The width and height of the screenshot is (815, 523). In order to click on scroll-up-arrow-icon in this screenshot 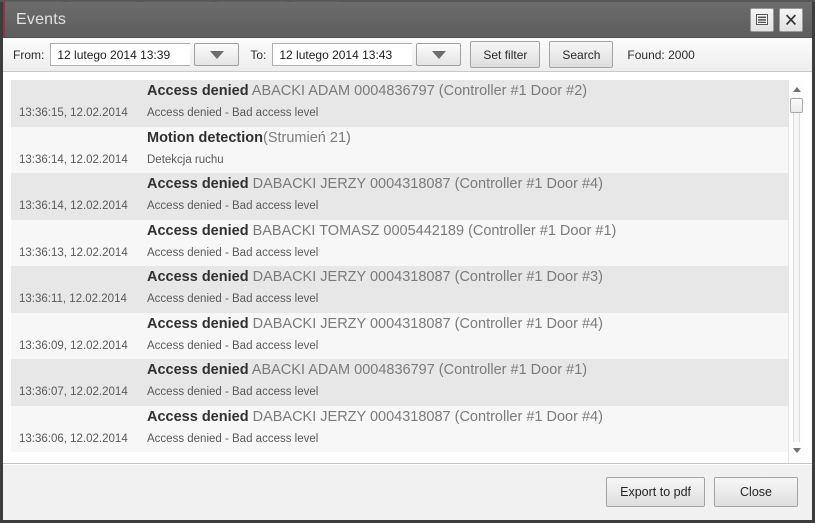, I will do `click(796, 89)`.